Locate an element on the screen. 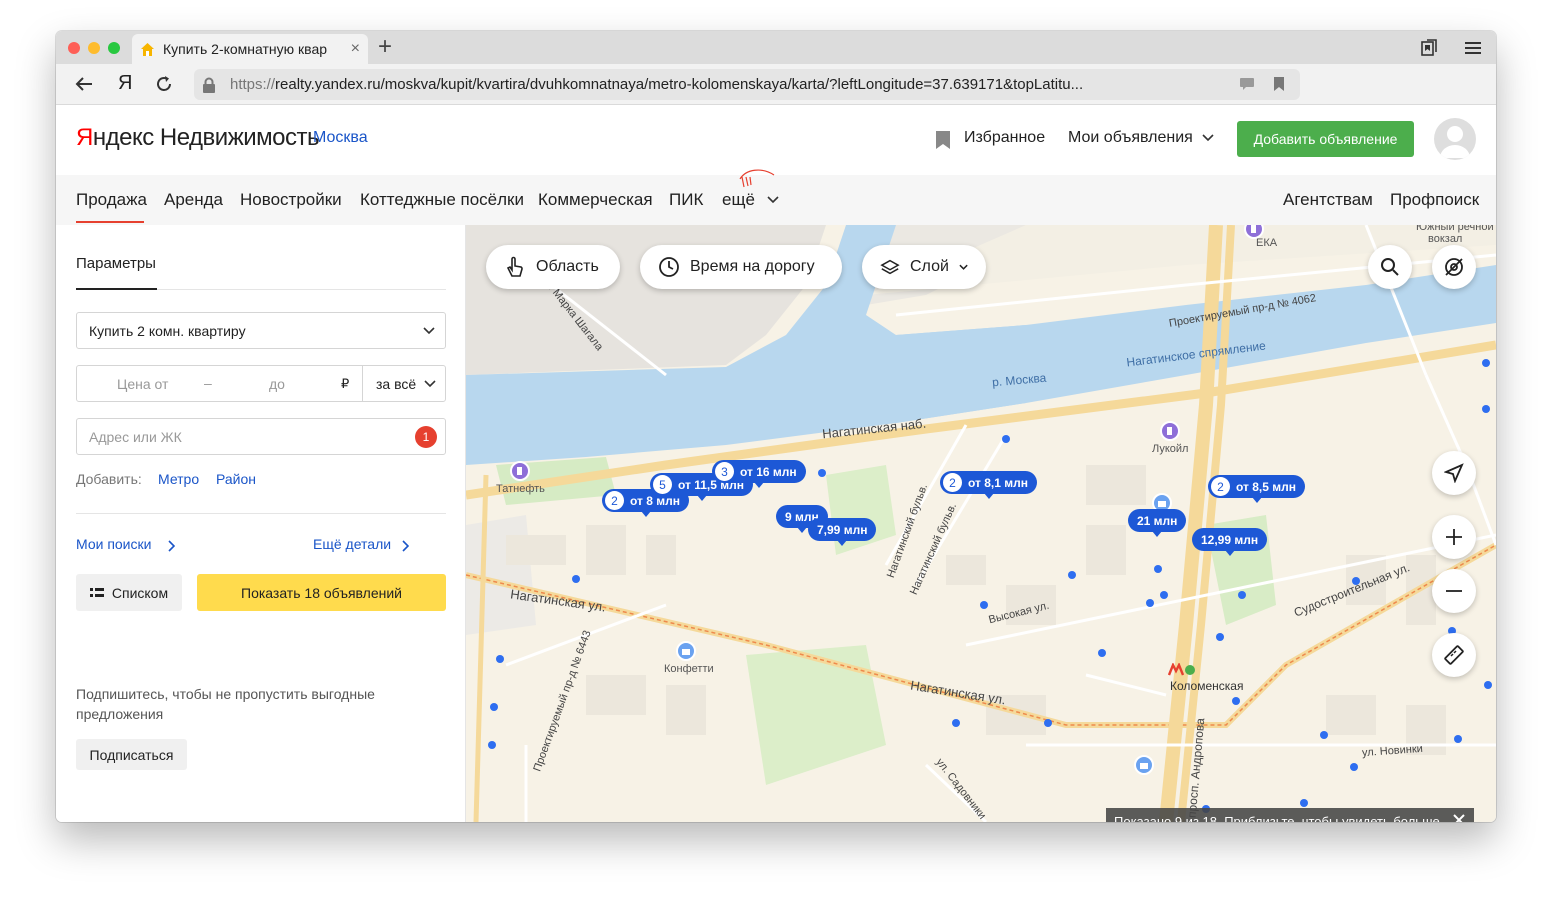  price-marker: 21 млн is located at coordinates (1157, 523).